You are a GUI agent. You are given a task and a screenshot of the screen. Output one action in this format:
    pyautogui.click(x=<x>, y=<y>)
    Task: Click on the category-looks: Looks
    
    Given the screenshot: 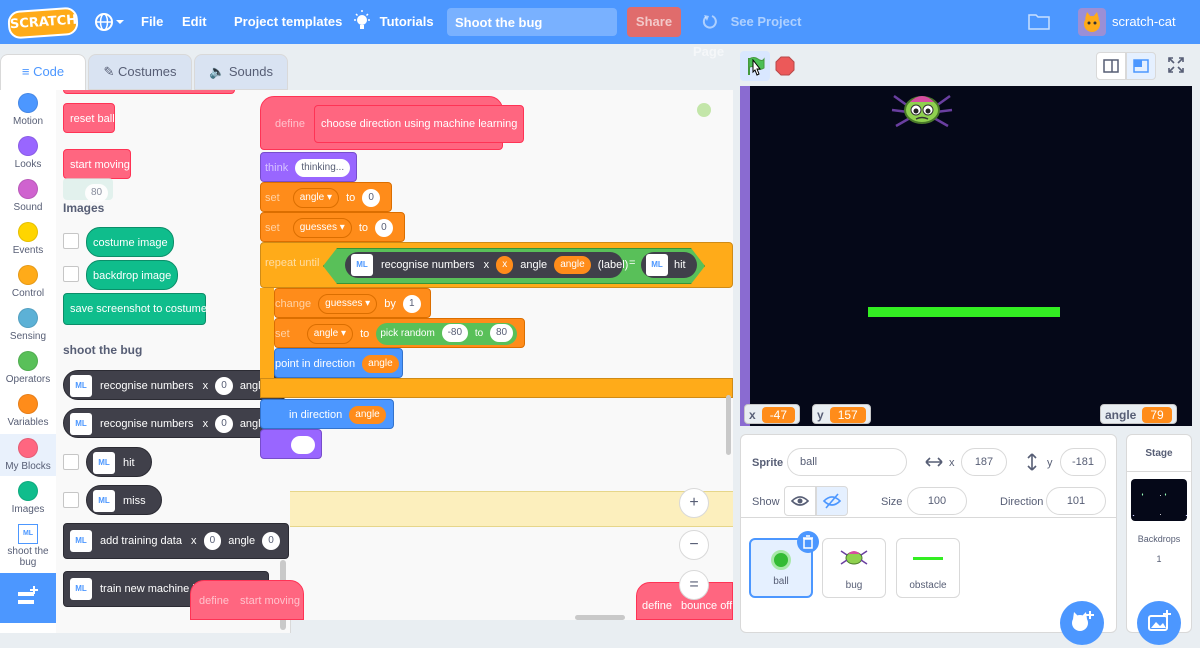 What is the action you would take?
    pyautogui.click(x=28, y=153)
    